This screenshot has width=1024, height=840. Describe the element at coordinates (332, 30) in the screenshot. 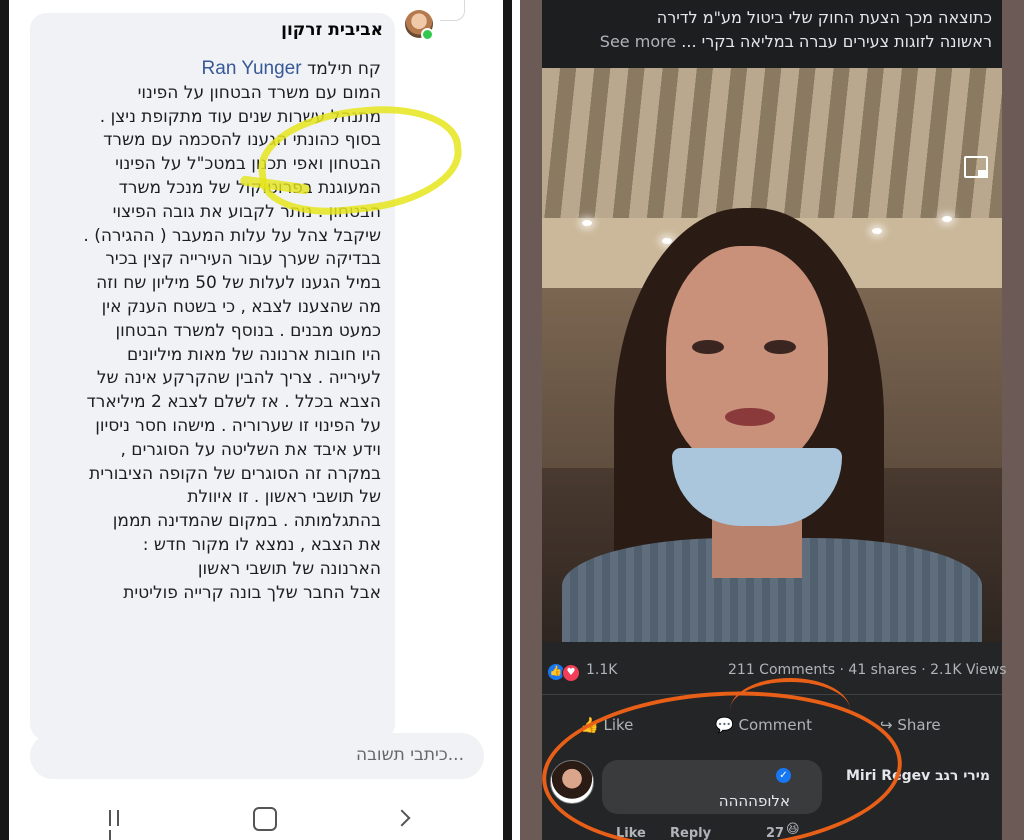

I see `comment-author-name: אביבית זרקון` at that location.